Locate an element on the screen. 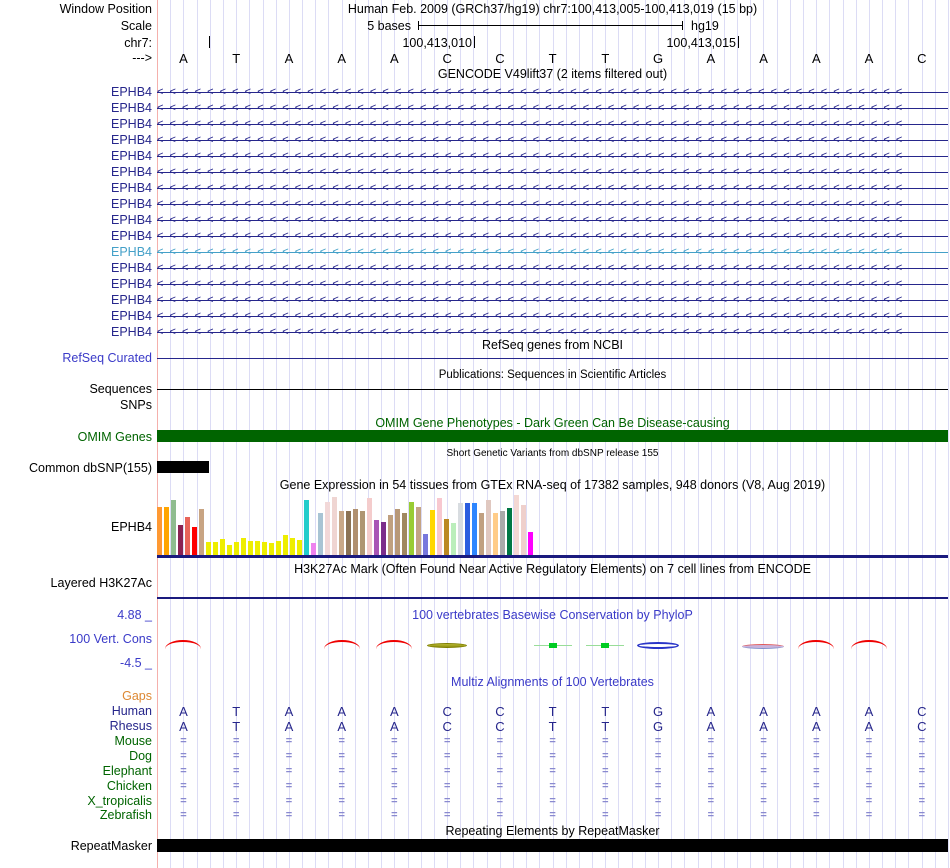 Image resolution: width=950 pixels, height=868 pixels. multiz-species-label: Human is located at coordinates (76, 711).